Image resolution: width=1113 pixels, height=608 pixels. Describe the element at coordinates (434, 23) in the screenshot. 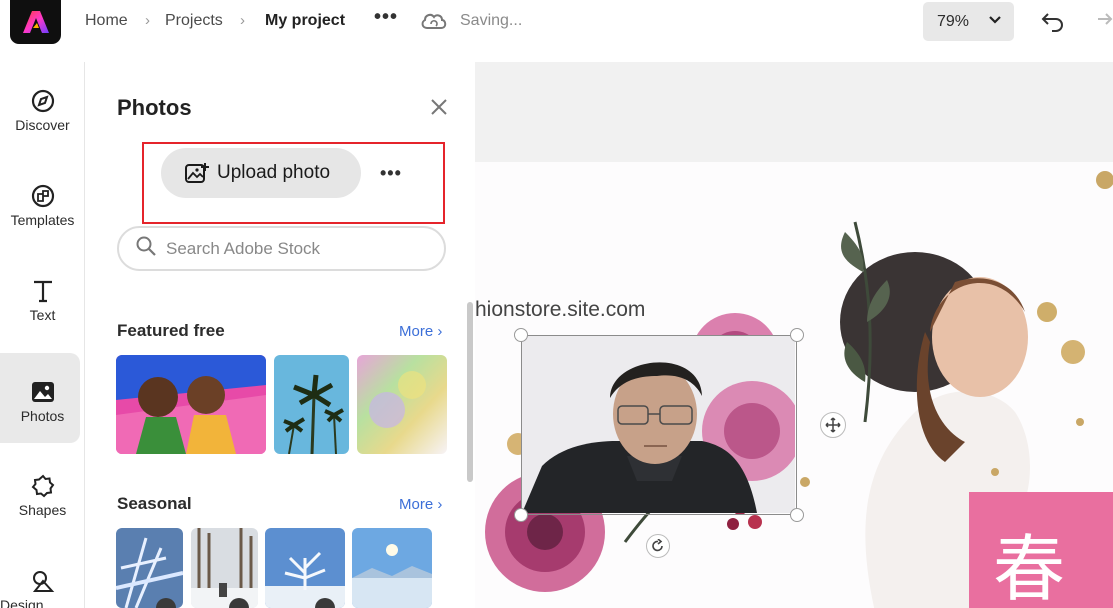

I see `cloud-sync-icon` at that location.